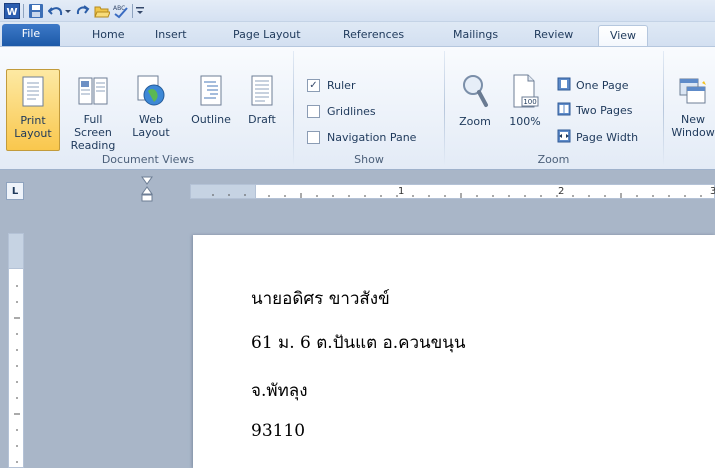 The width and height of the screenshot is (715, 468). What do you see at coordinates (564, 110) in the screenshot?
I see `two-pages-icon` at bounding box center [564, 110].